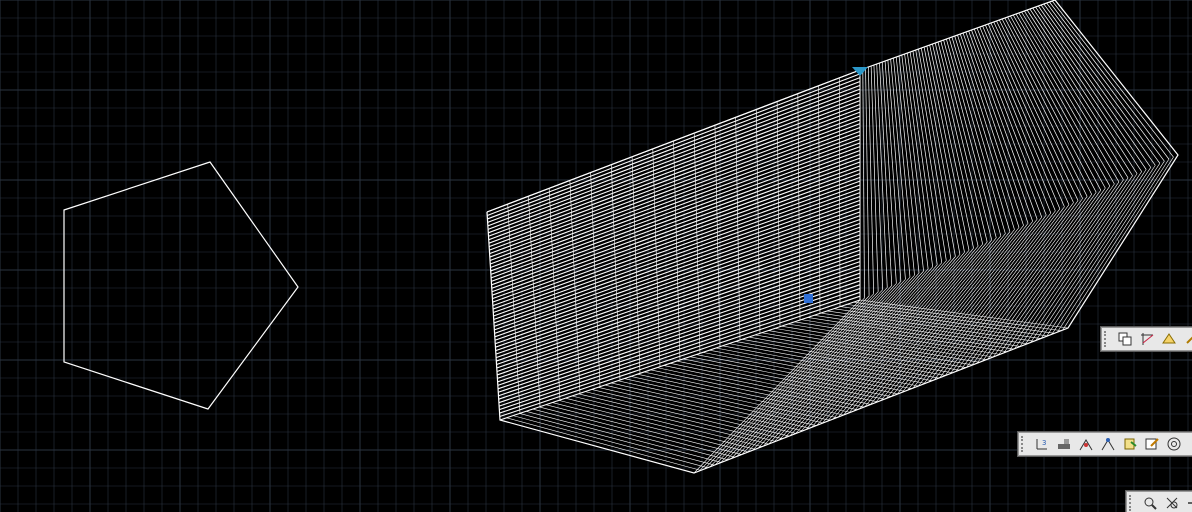 This screenshot has height=512, width=1192. I want to click on circle-center-icon, so click(1174, 444).